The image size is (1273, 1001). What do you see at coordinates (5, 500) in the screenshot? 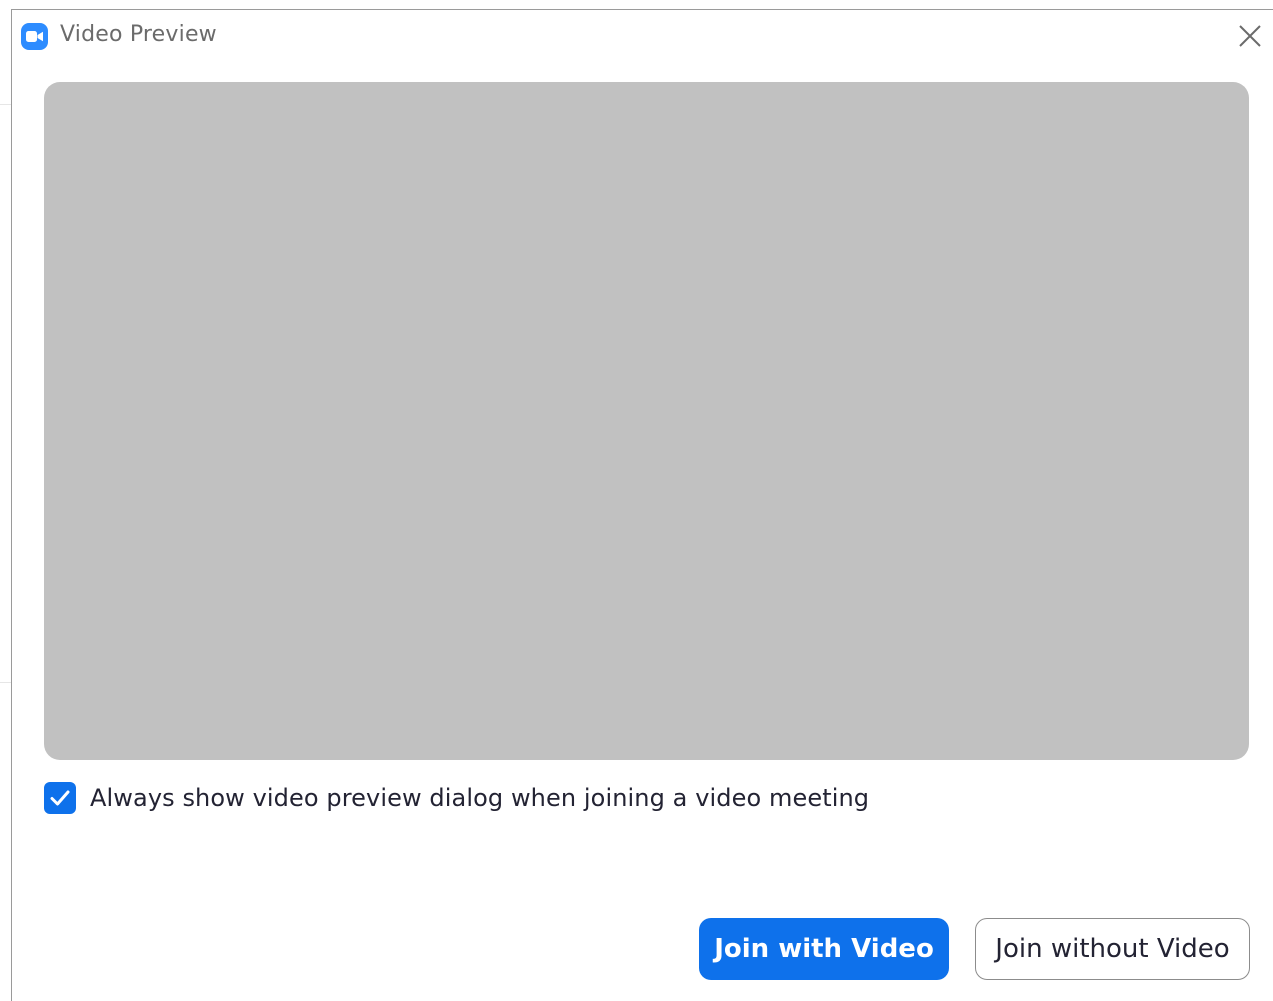
I see `background-app-window` at bounding box center [5, 500].